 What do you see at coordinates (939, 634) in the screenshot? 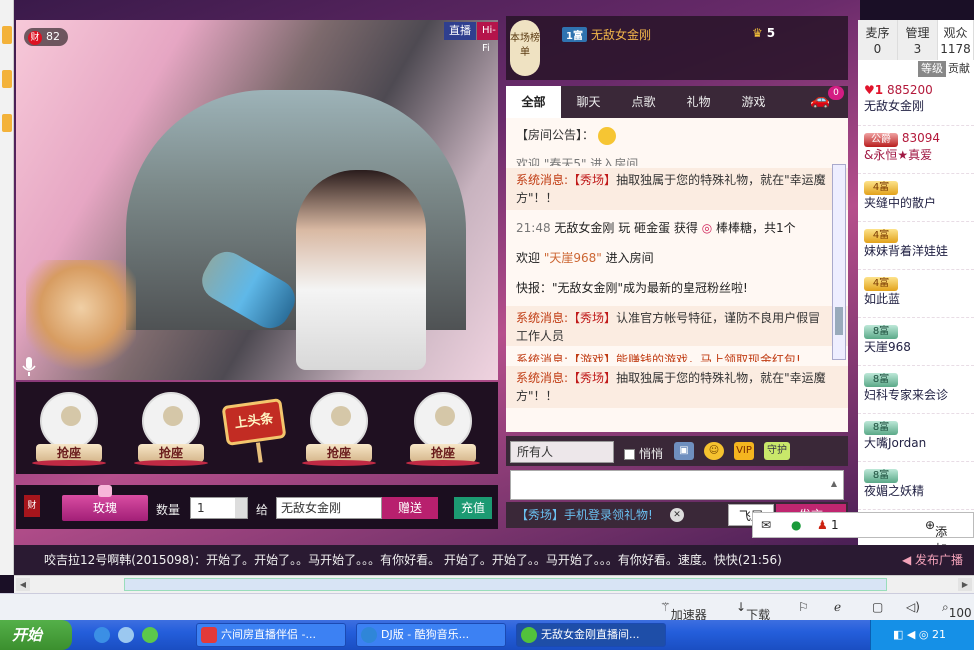
I see `clock: 21` at bounding box center [939, 634].